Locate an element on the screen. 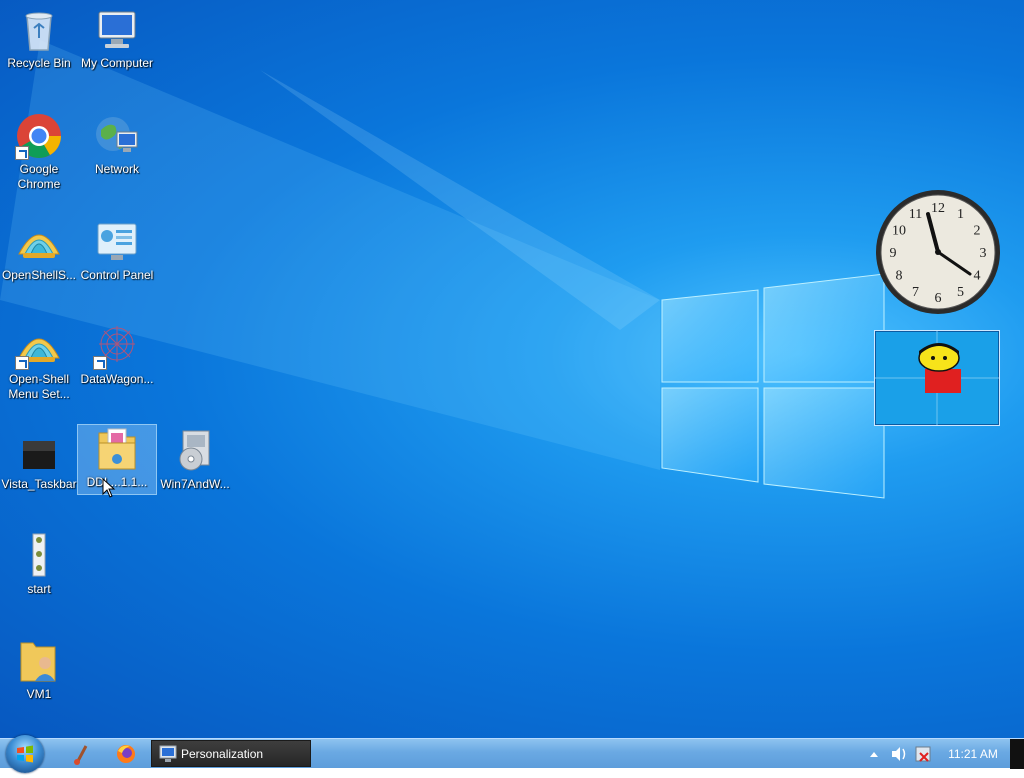 The width and height of the screenshot is (1024, 778). open-shell-icon is located at coordinates (39, 242).